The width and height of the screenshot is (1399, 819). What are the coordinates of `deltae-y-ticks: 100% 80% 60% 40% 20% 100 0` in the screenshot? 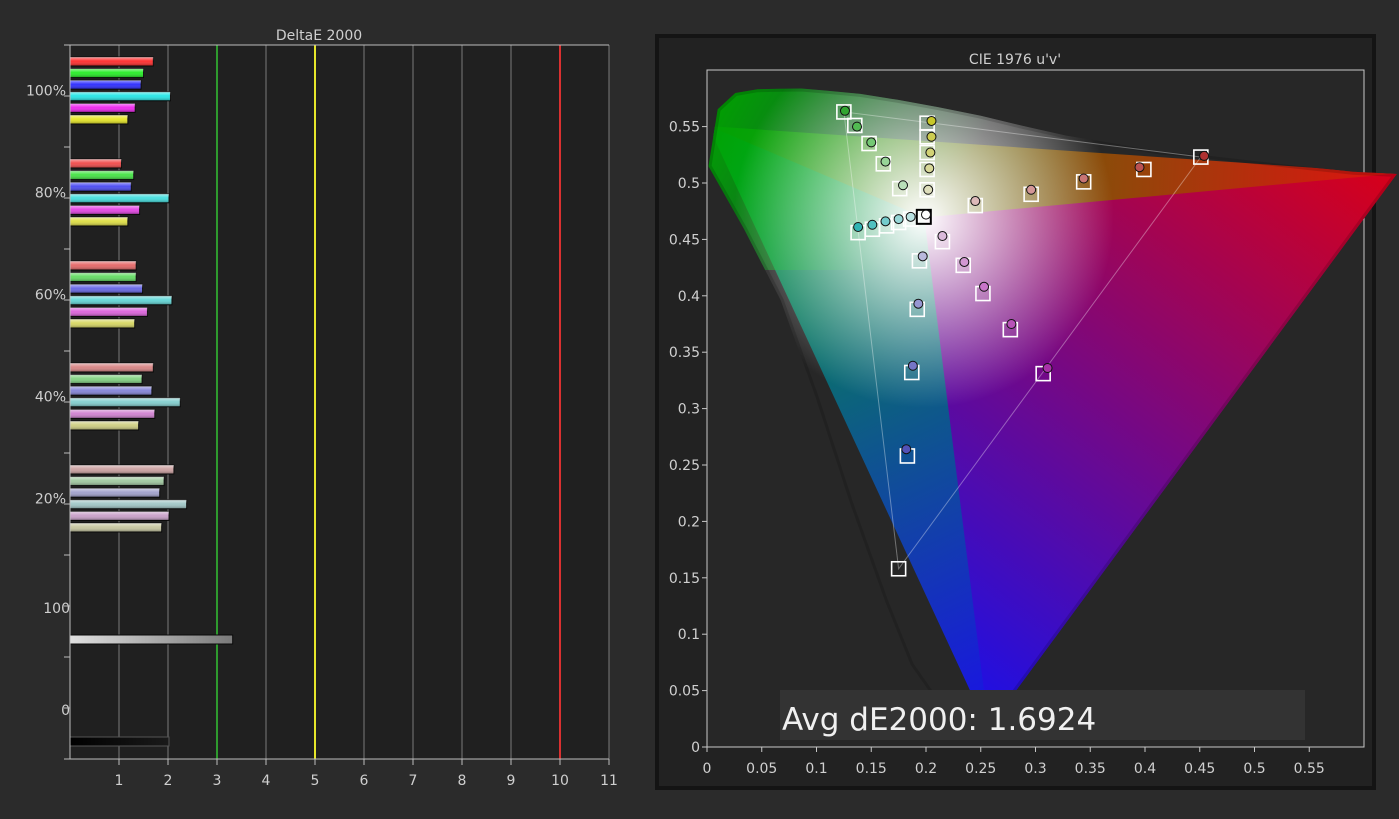 It's located at (48, 402).